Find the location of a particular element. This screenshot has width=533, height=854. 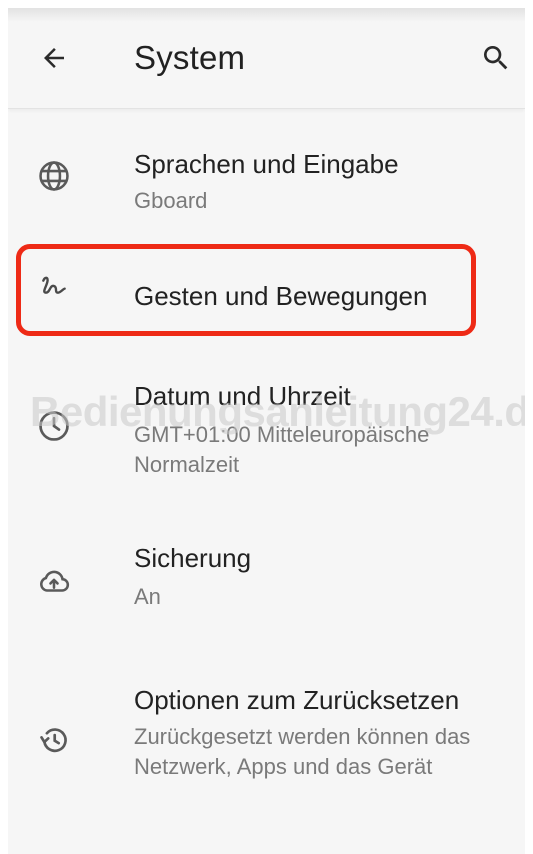

highlight-frame is located at coordinates (246, 290).